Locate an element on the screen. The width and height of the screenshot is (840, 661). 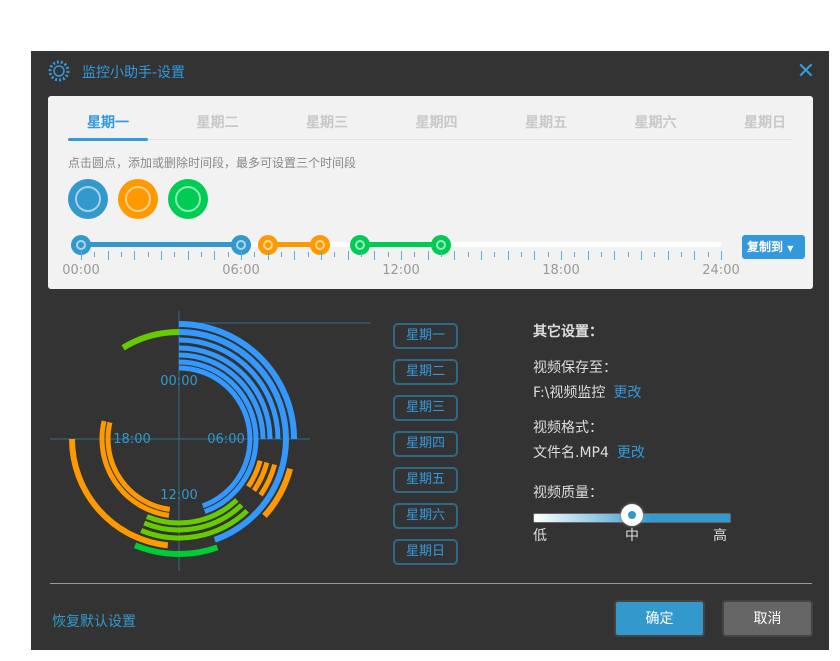
copy-to-label: 复制到 is located at coordinates (765, 247).